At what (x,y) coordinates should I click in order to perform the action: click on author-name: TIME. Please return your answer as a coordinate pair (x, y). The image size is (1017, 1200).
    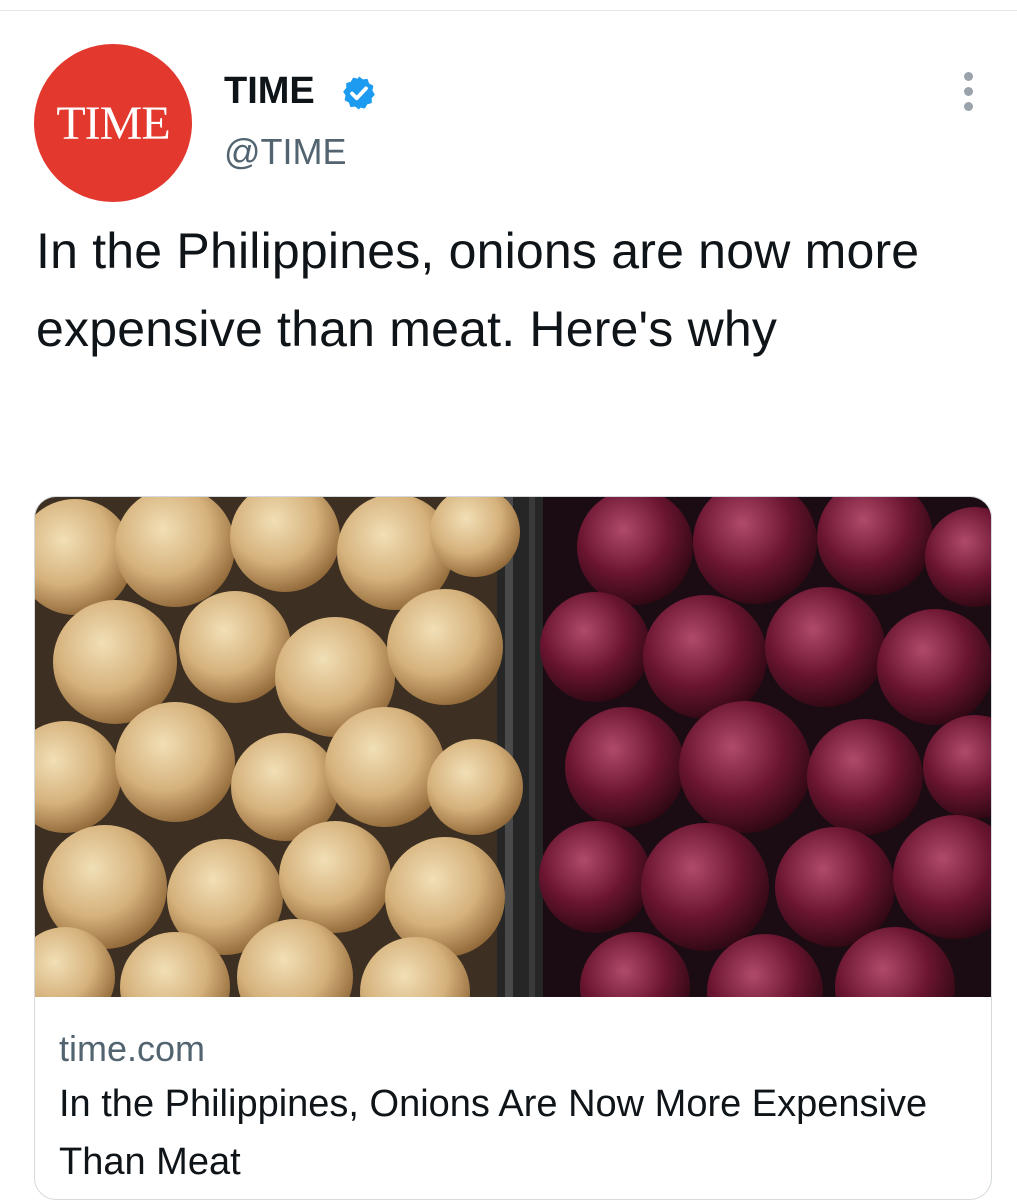
    Looking at the image, I should click on (269, 91).